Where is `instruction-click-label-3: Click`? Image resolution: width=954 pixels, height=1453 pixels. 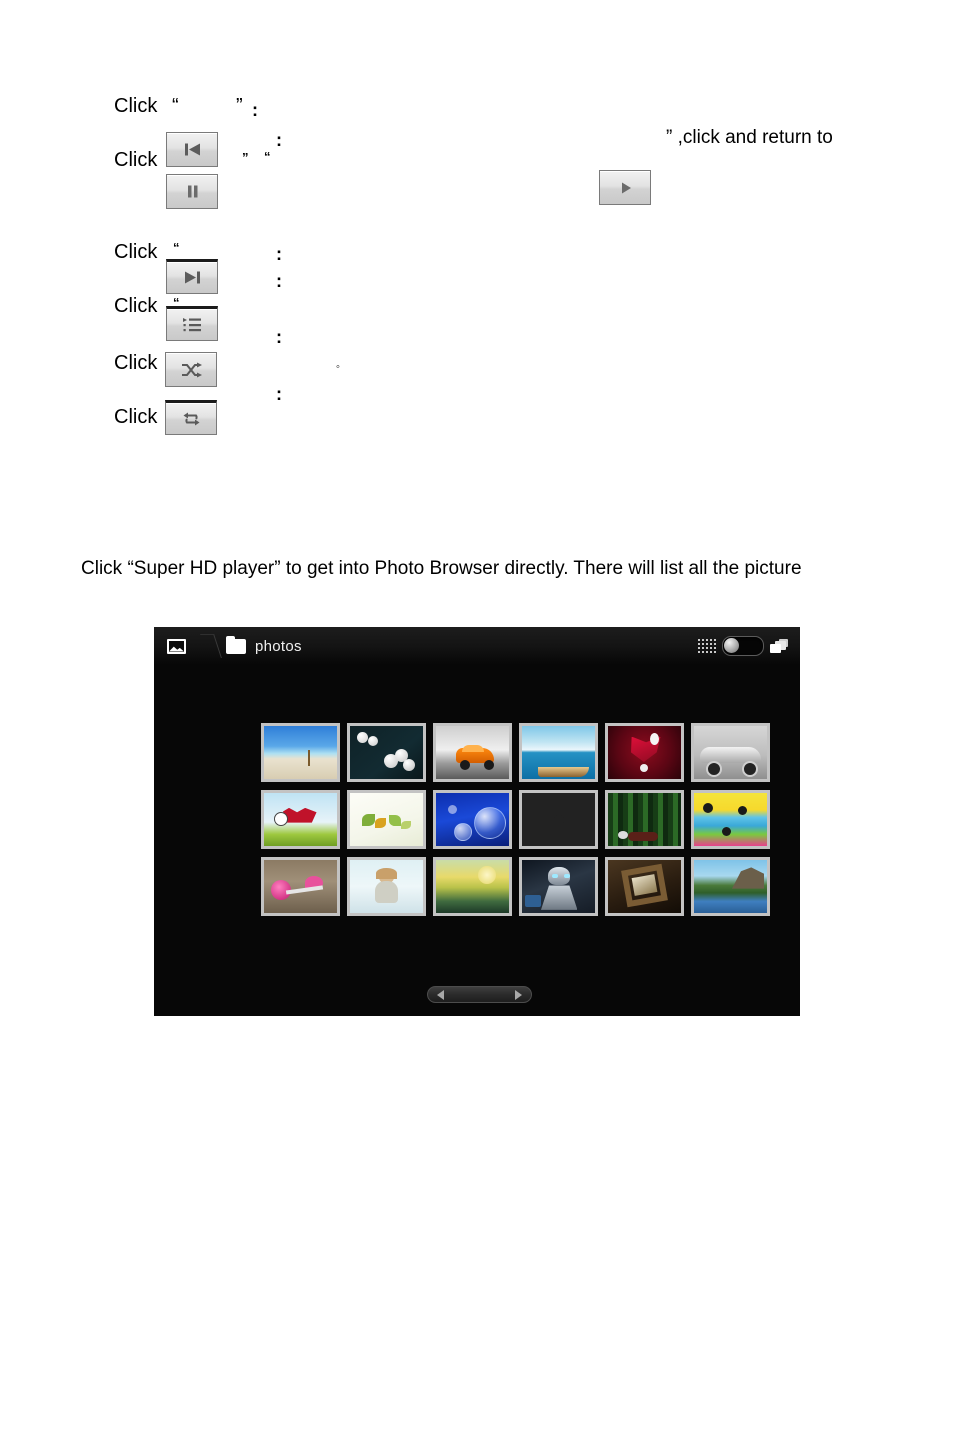 instruction-click-label-3: Click is located at coordinates (136, 252).